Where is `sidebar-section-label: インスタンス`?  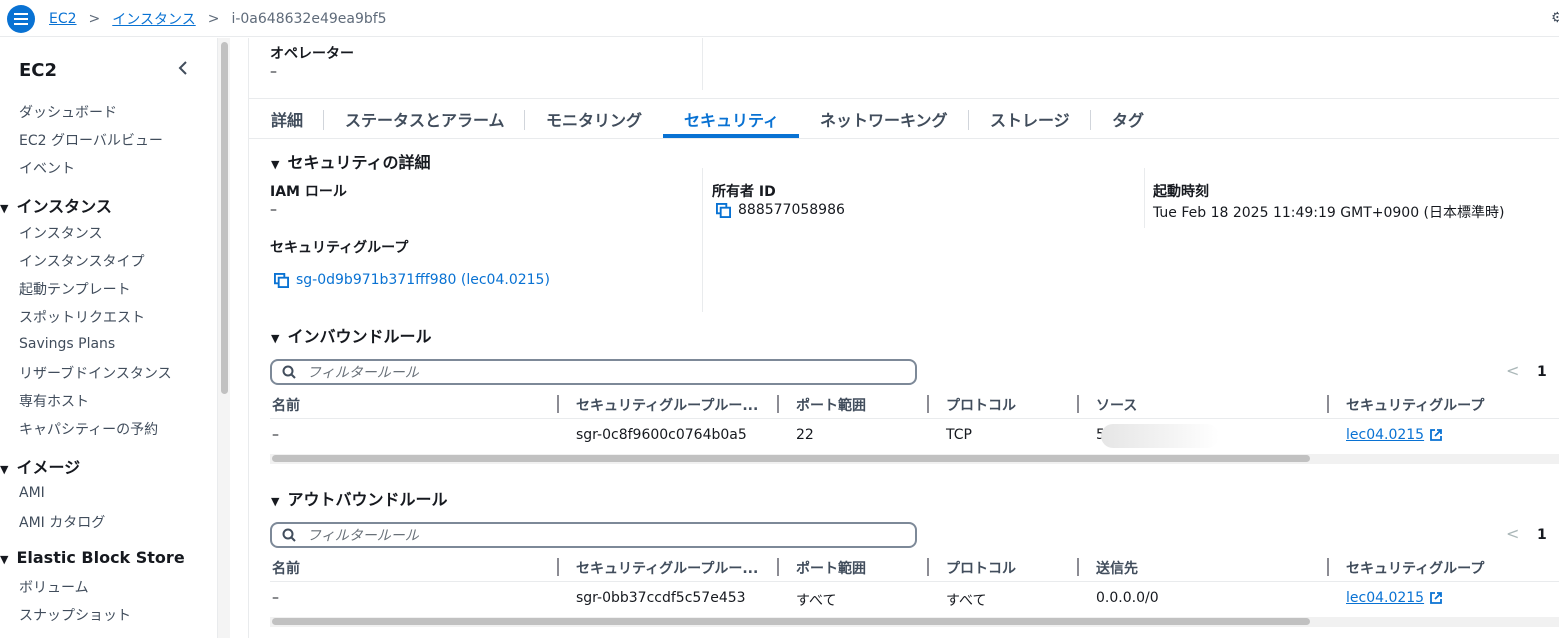
sidebar-section-label: インスタンス is located at coordinates (64, 206).